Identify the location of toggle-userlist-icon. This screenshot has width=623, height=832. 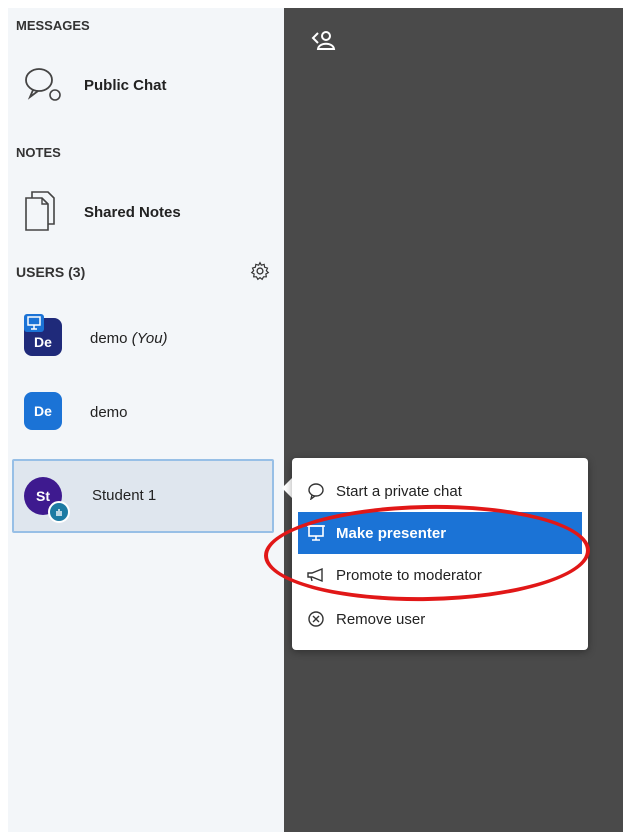
(323, 40).